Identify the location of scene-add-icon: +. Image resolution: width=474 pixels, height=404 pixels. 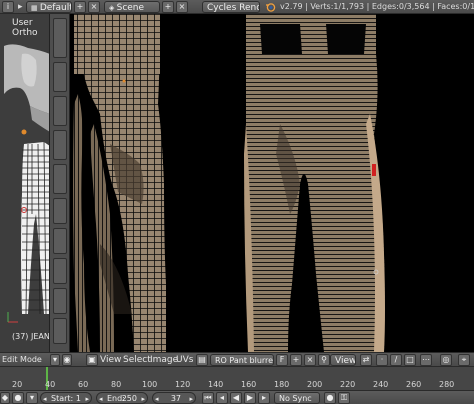
(168, 7).